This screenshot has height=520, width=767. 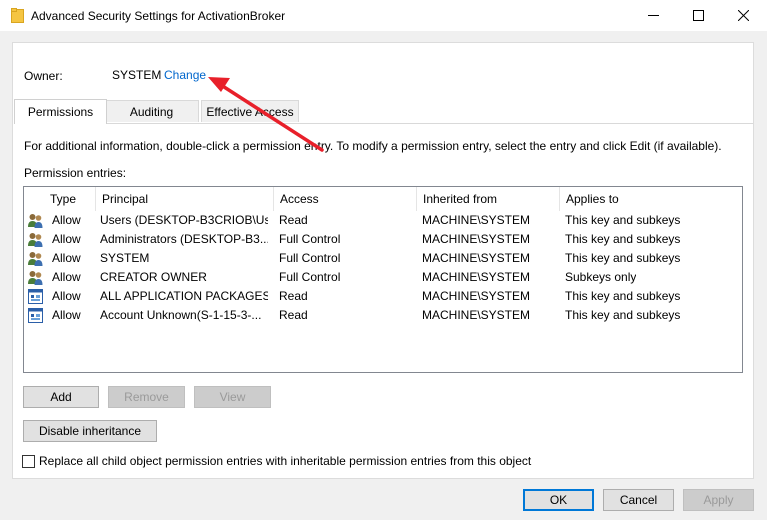 I want to click on annotation-arrow-icon, so click(x=266, y=114).